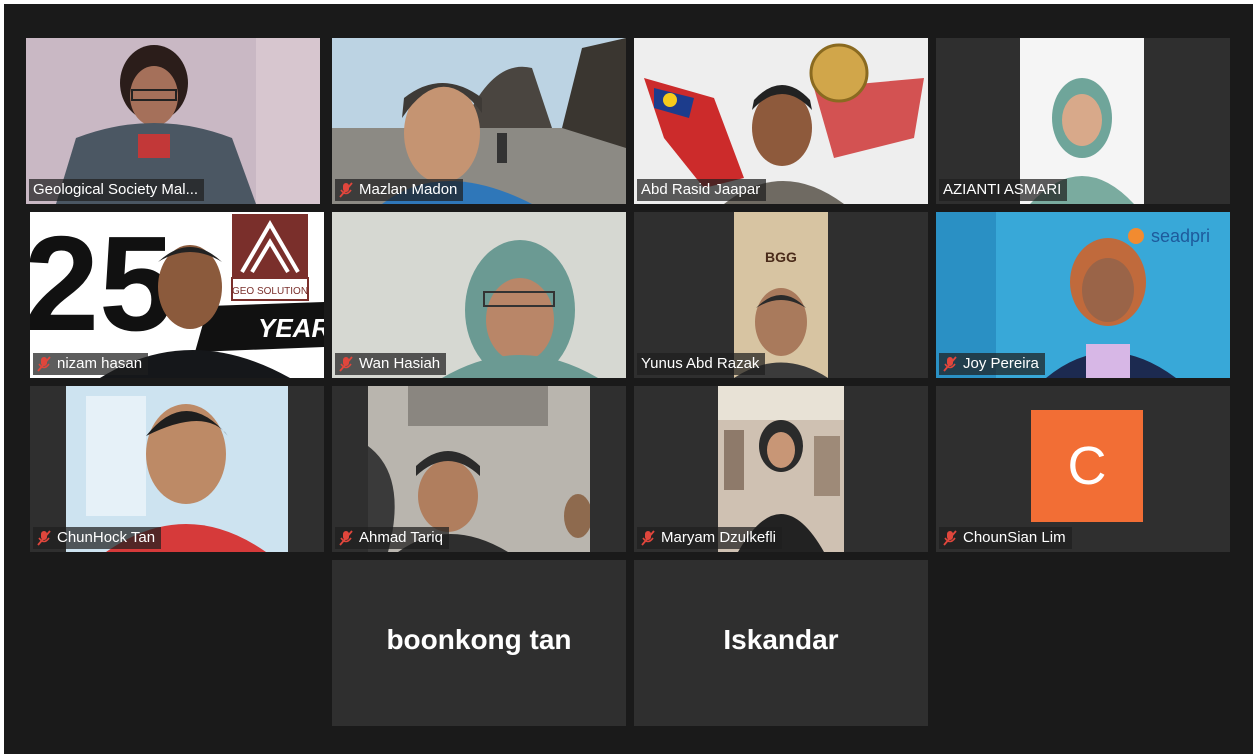  I want to click on participant-name-label: Maryam Dzulkefli, so click(710, 538).